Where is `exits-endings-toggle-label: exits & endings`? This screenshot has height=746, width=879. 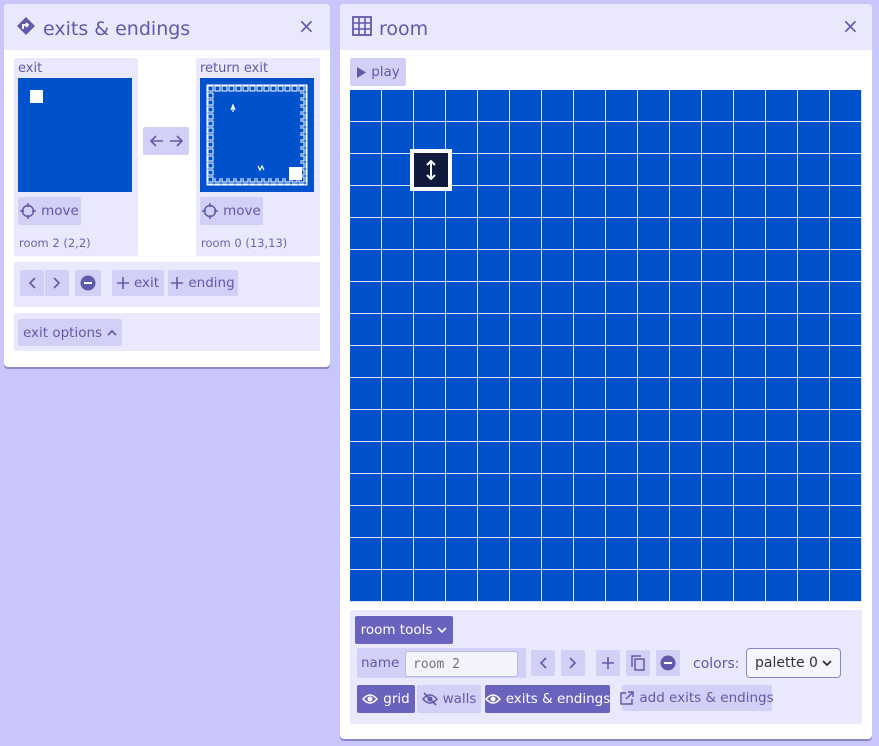
exits-endings-toggle-label: exits & endings is located at coordinates (558, 699).